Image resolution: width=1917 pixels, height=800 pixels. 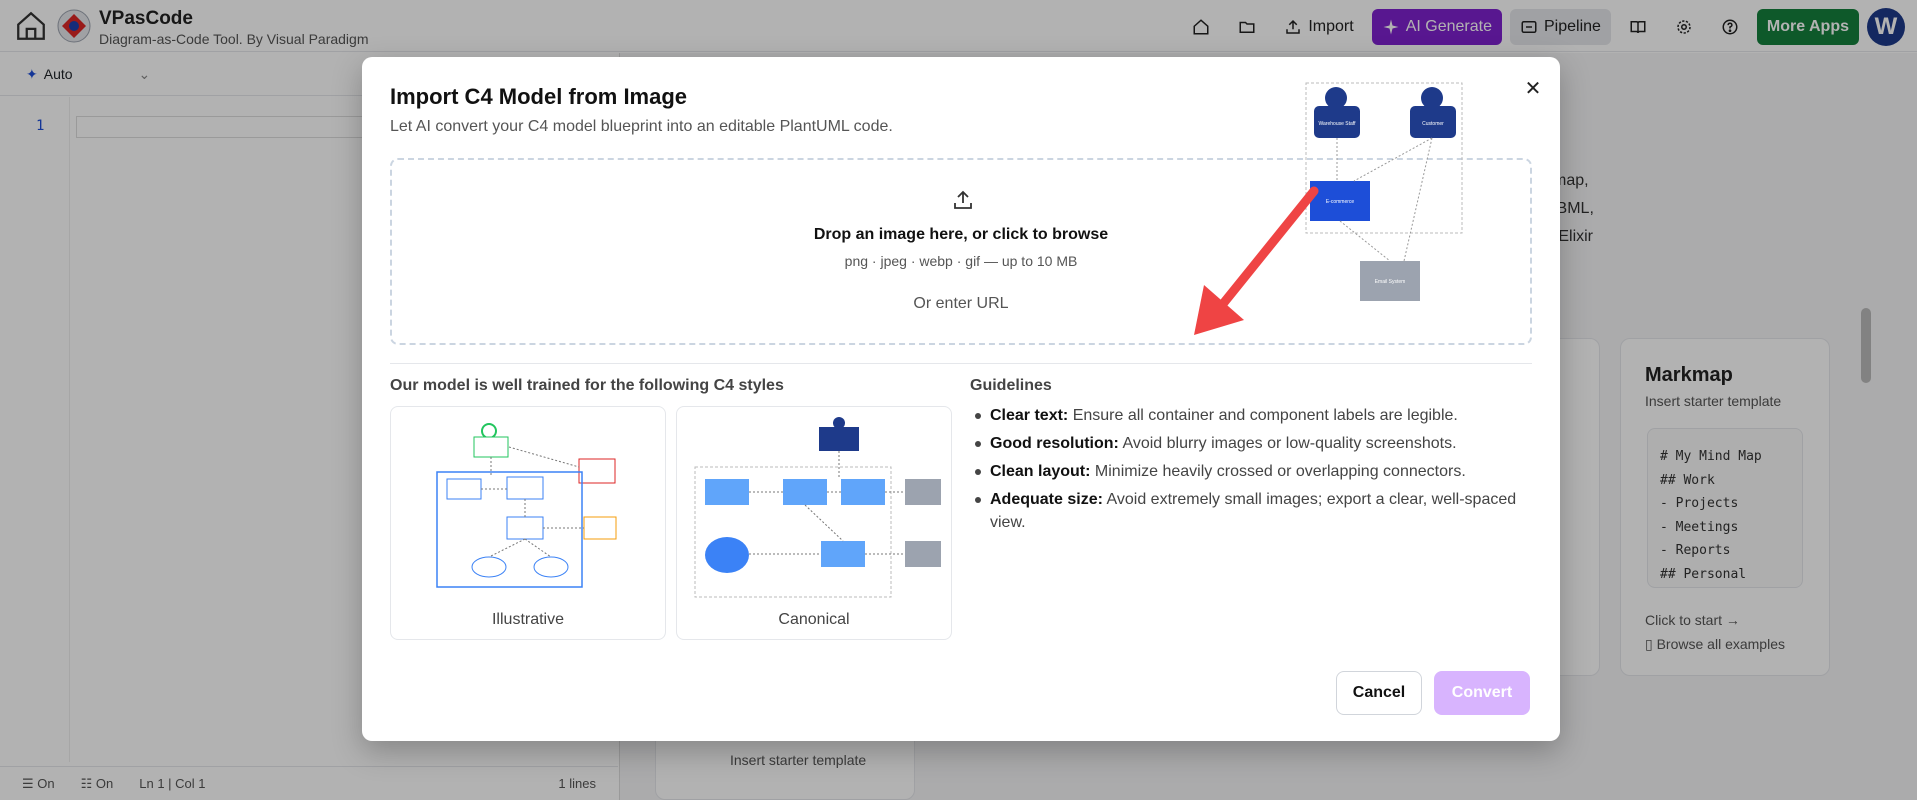 What do you see at coordinates (1433, 124) in the screenshot?
I see `node-label: Customer` at bounding box center [1433, 124].